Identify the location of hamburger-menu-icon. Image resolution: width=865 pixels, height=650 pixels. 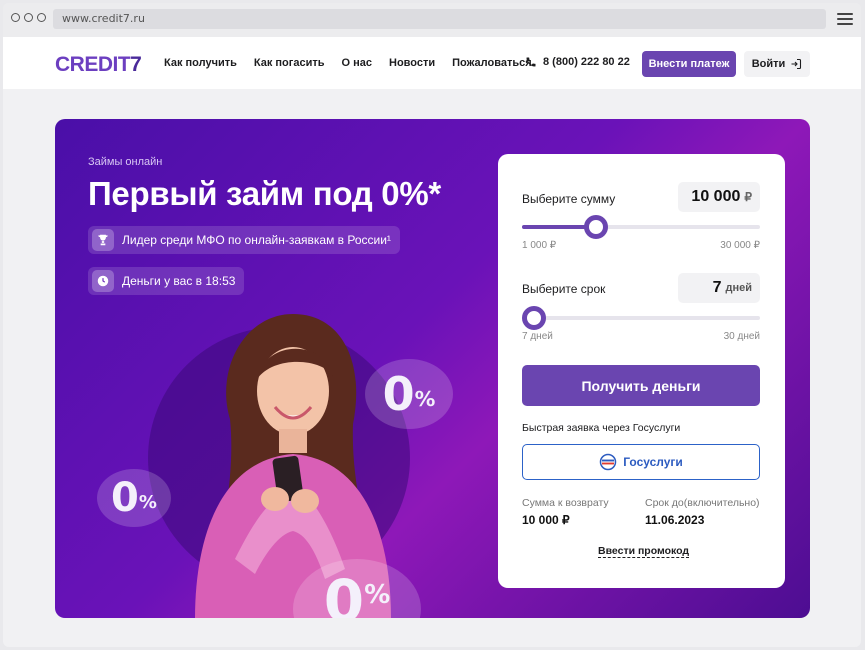
(845, 19).